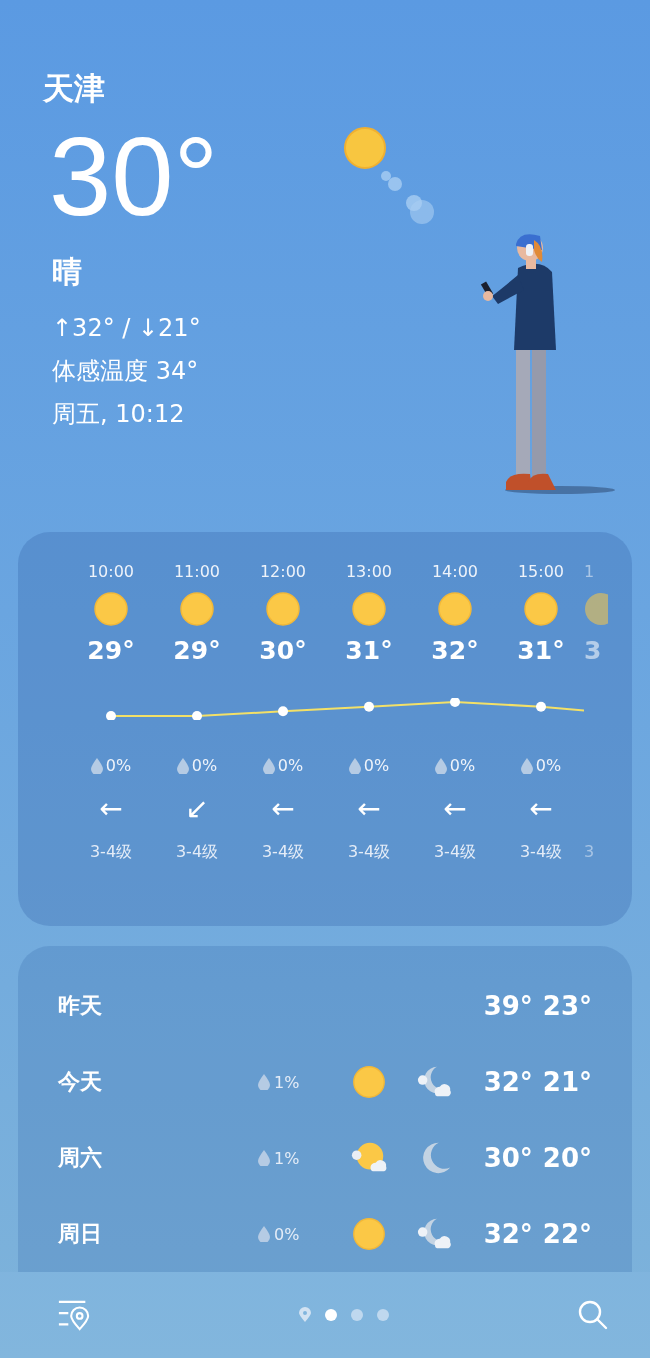 The image size is (650, 1358). I want to click on hour-time: 13:00, so click(369, 572).